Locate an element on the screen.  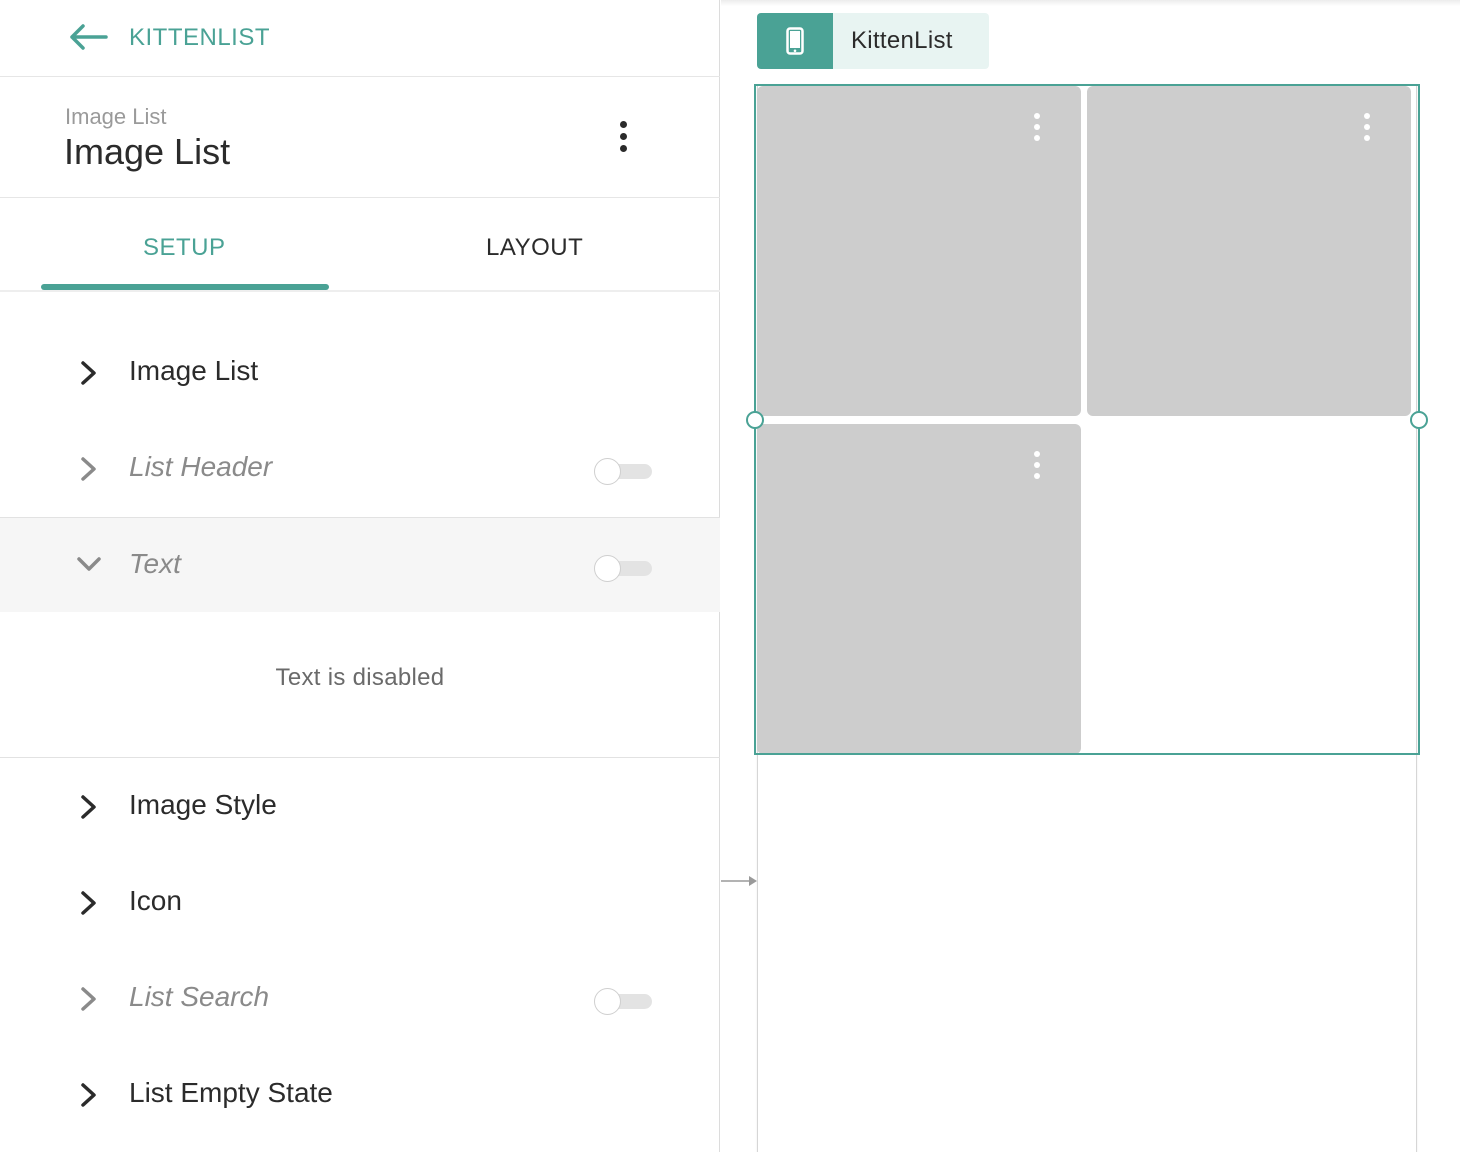
section-label: List Empty State is located at coordinates (231, 1092).